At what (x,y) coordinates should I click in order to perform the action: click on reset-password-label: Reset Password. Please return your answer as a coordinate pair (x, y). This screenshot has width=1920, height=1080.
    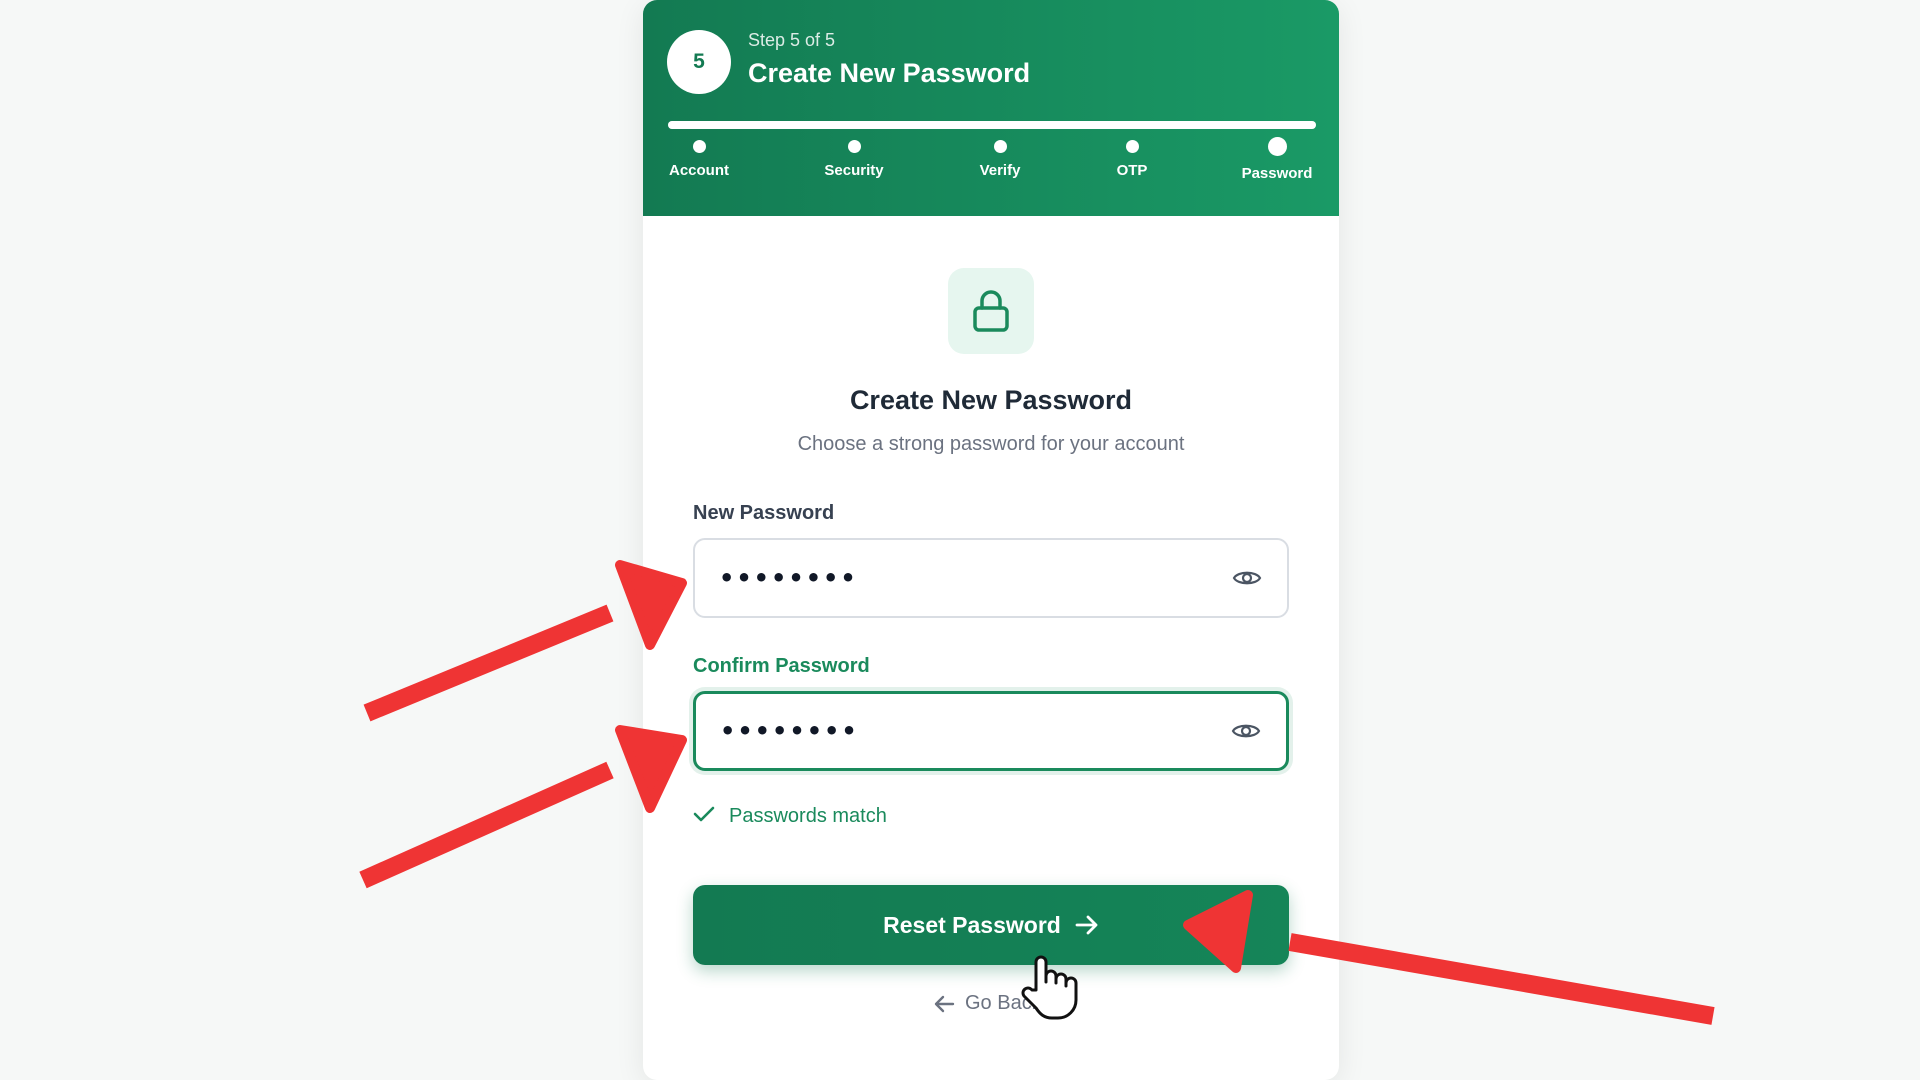
    Looking at the image, I should click on (972, 924).